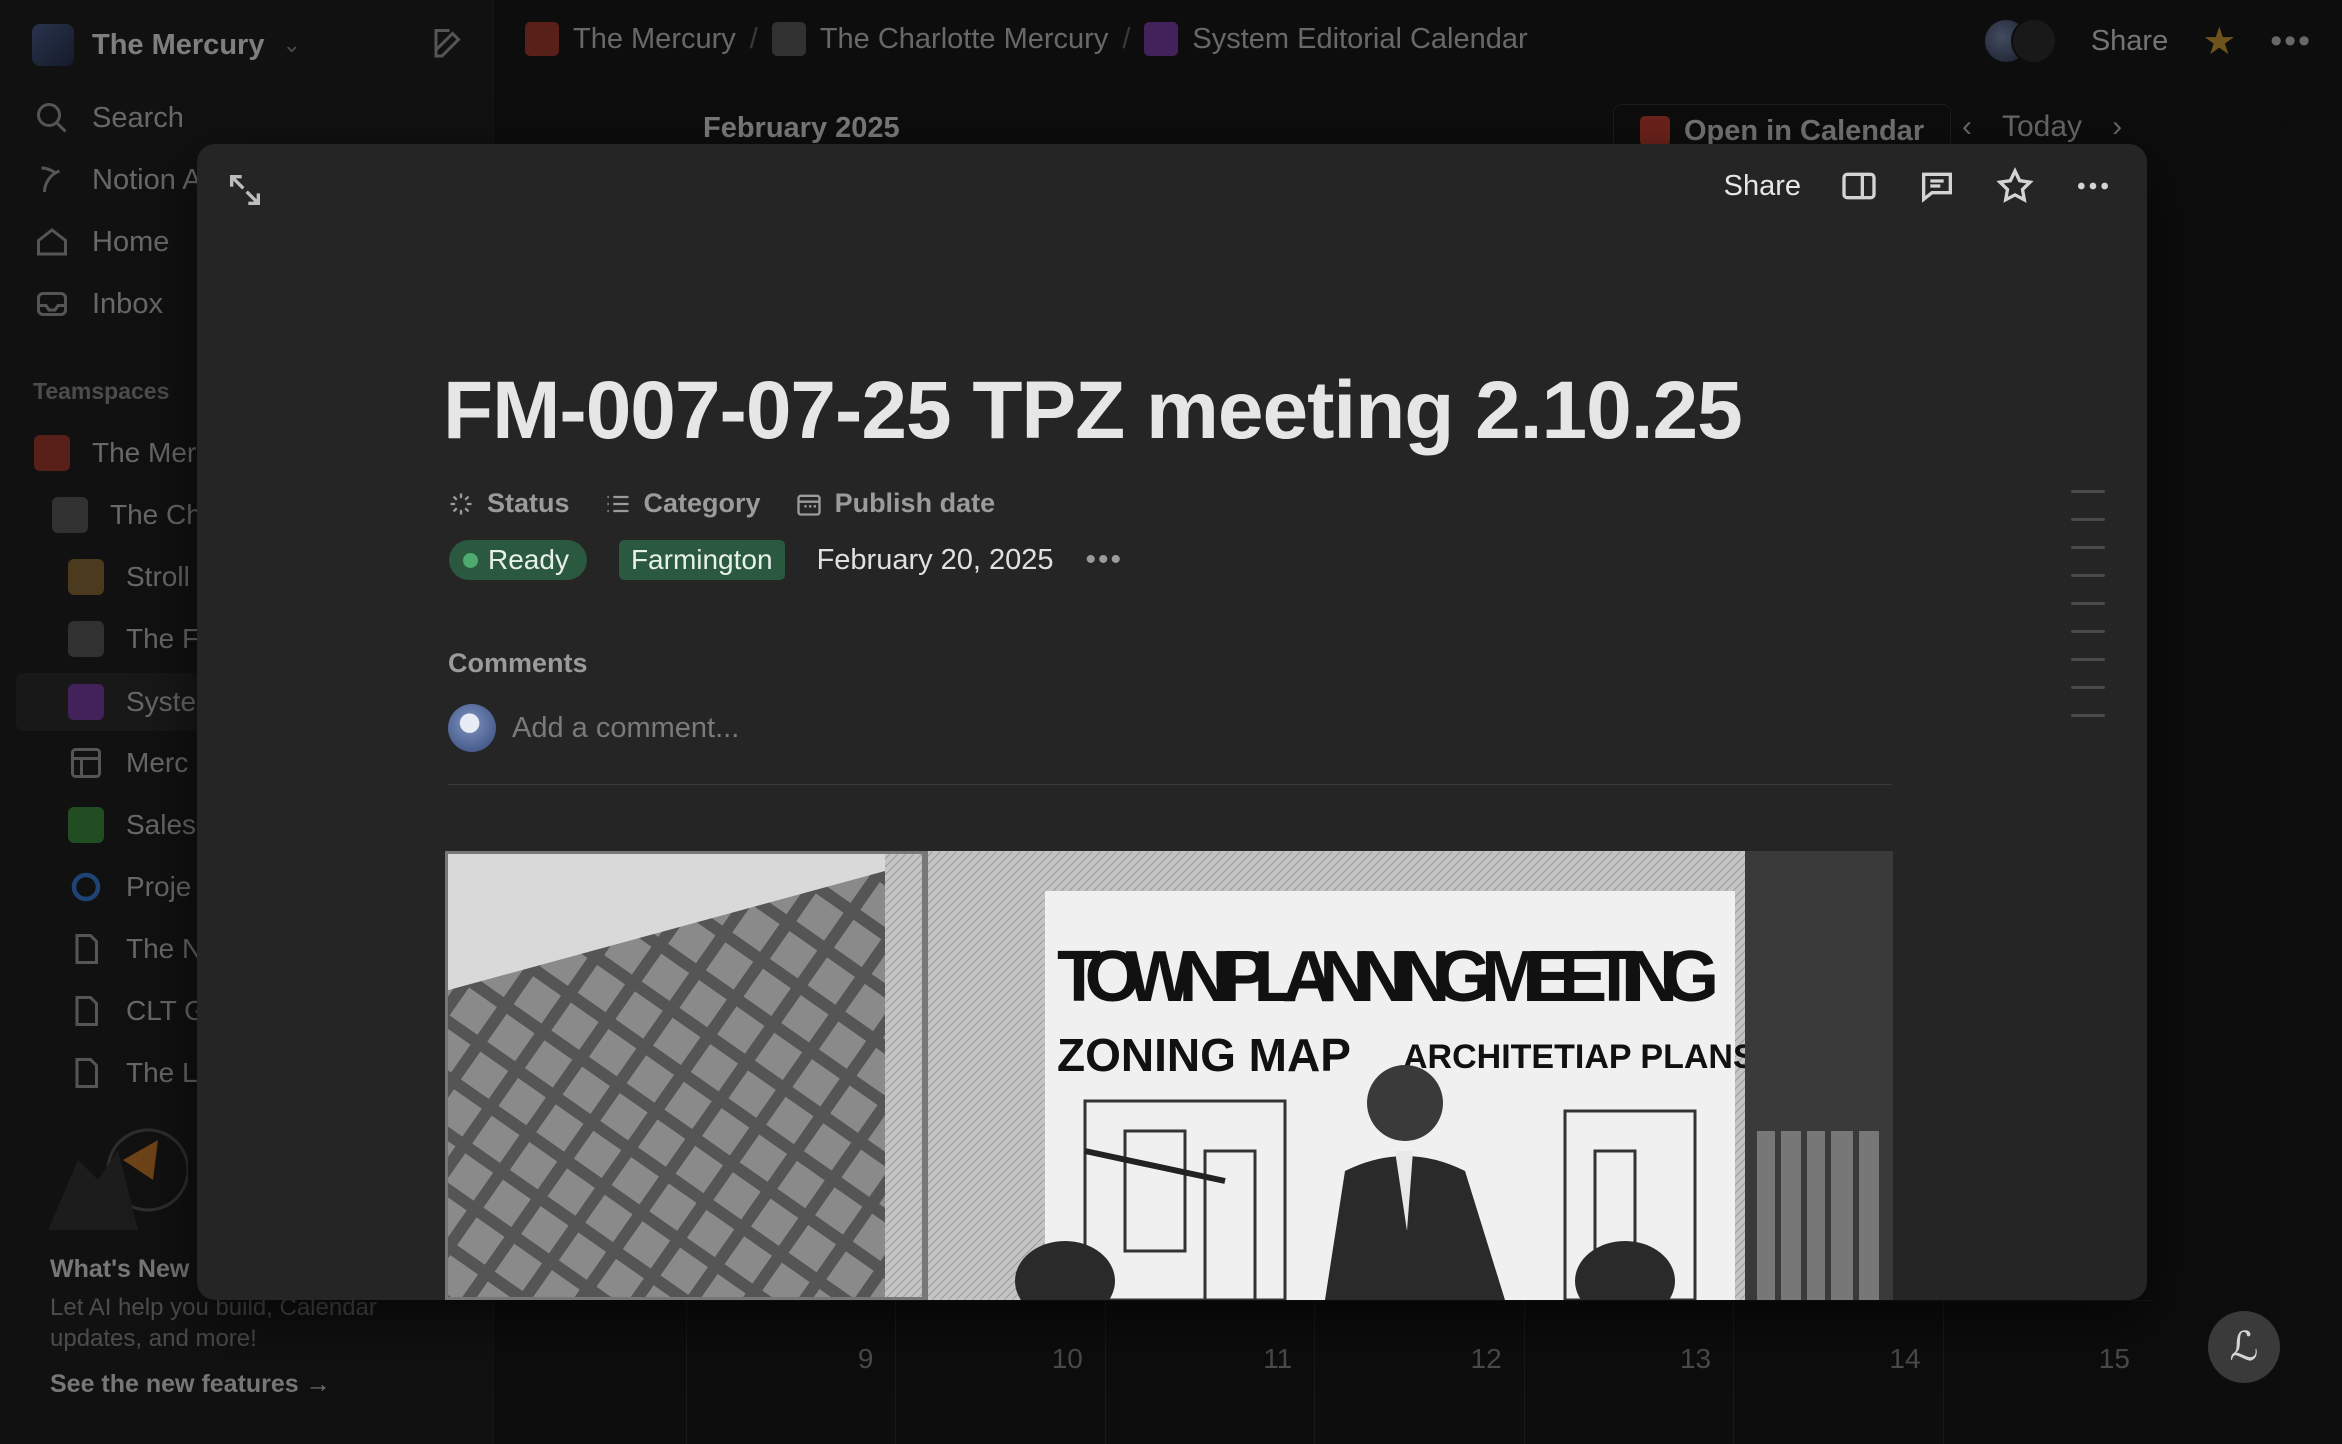  Describe the element at coordinates (2088, 616) in the screenshot. I see `table-of-contents-outline` at that location.